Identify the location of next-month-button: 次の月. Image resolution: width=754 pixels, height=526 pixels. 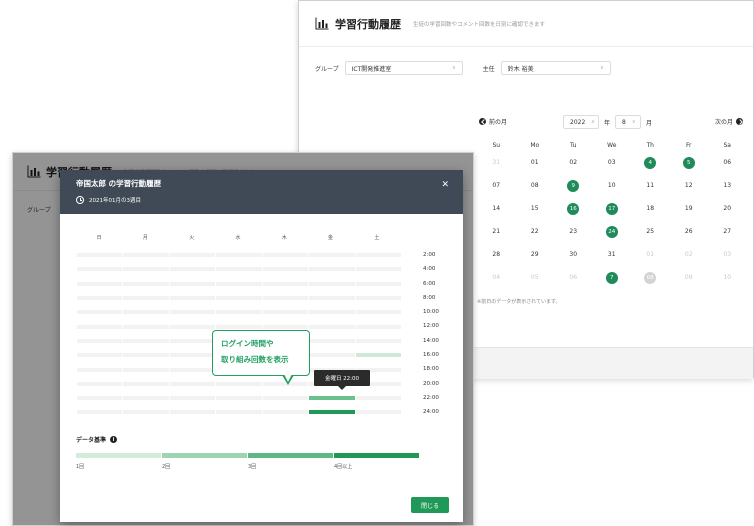
(729, 121).